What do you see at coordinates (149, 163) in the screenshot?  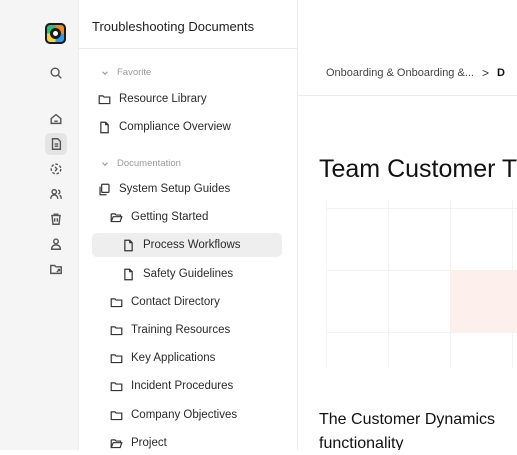 I see `section-documentation-label: Documentation` at bounding box center [149, 163].